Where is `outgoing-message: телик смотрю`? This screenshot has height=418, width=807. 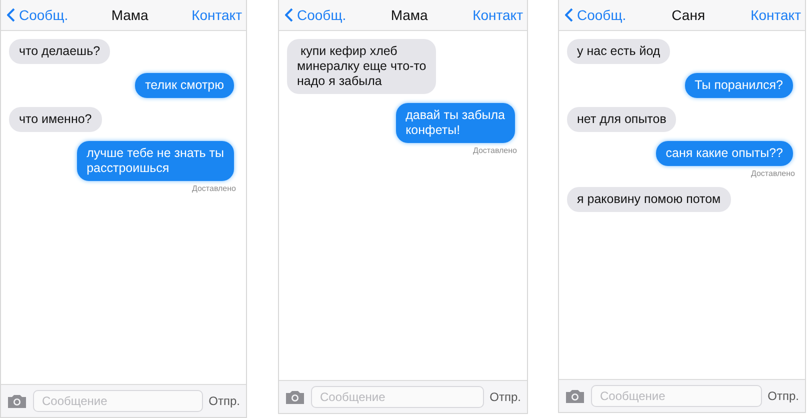
outgoing-message: телик смотрю is located at coordinates (184, 85).